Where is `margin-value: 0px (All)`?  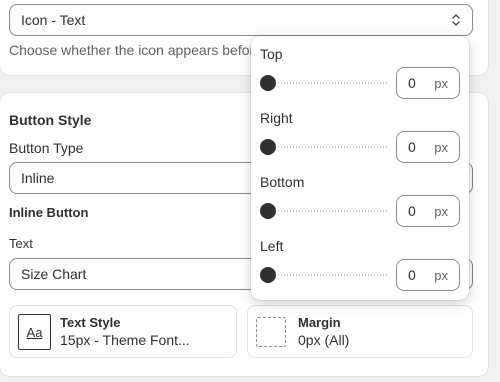 margin-value: 0px (All) is located at coordinates (324, 340).